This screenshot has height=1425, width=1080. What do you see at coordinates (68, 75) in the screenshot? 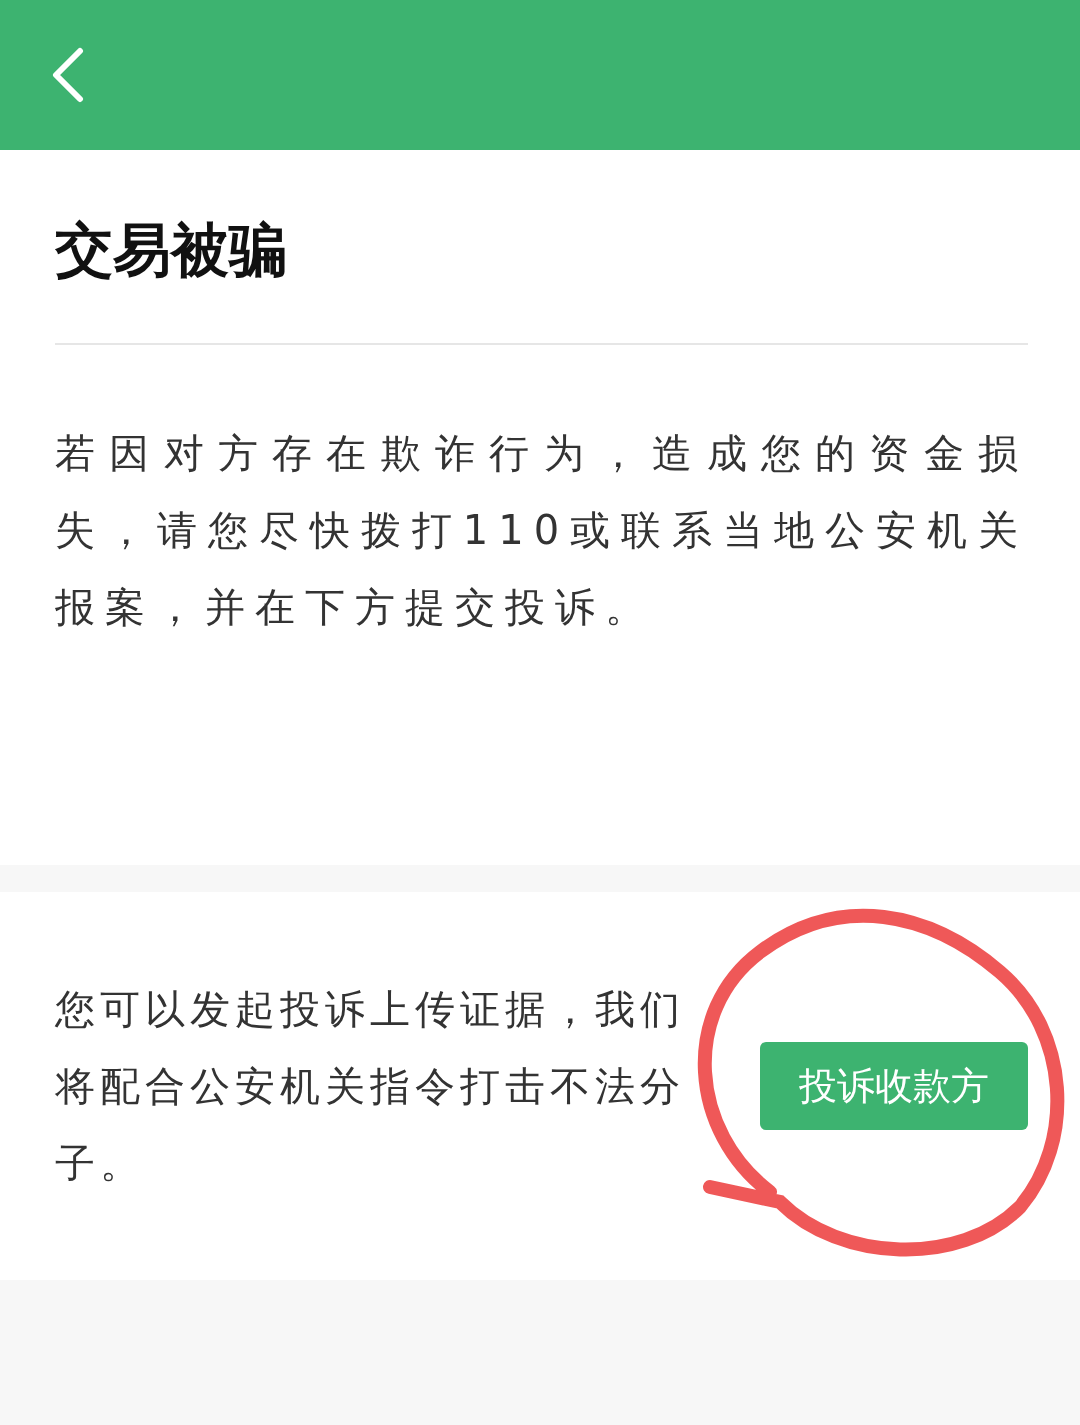
I see `back-icon` at bounding box center [68, 75].